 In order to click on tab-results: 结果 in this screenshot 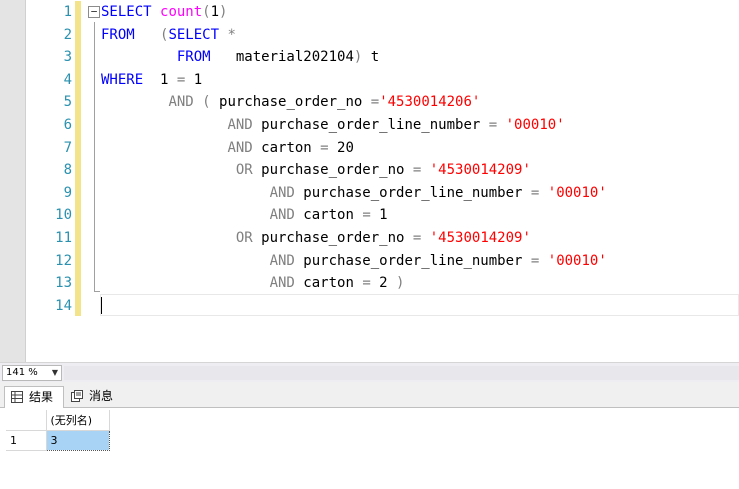, I will do `click(34, 397)`.